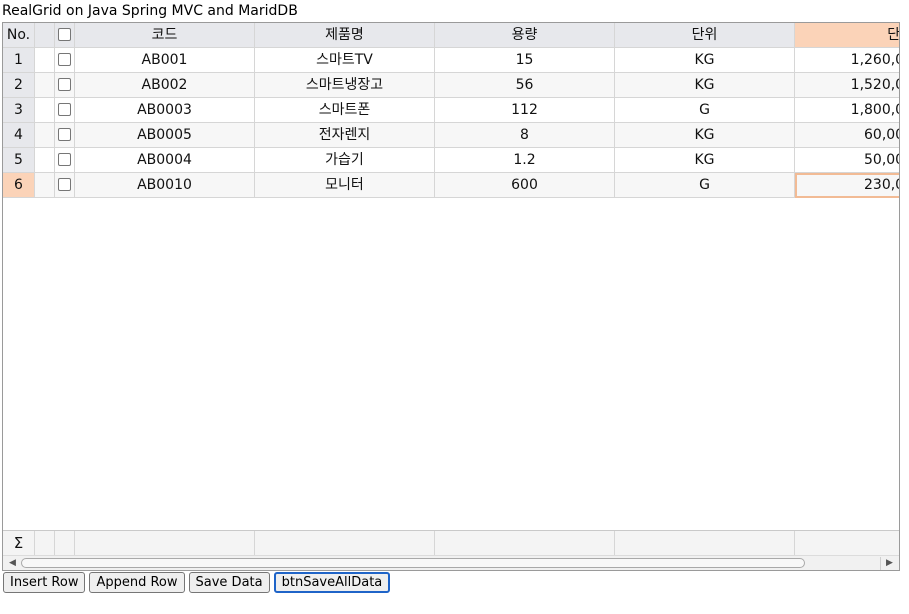 This screenshot has height=614, width=909. I want to click on header-name: 제품명, so click(345, 35).